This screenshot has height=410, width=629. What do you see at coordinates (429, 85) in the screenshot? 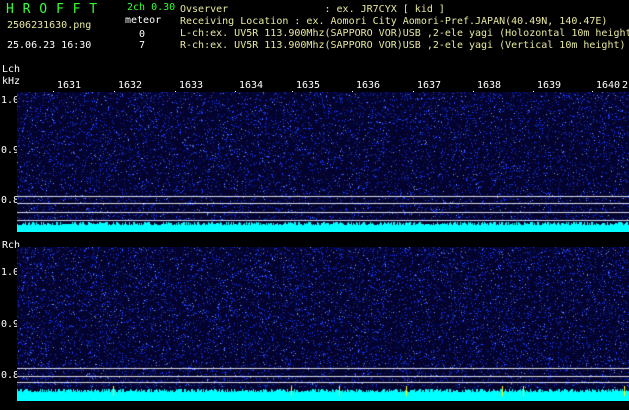
I see `time-tick: 1637` at bounding box center [429, 85].